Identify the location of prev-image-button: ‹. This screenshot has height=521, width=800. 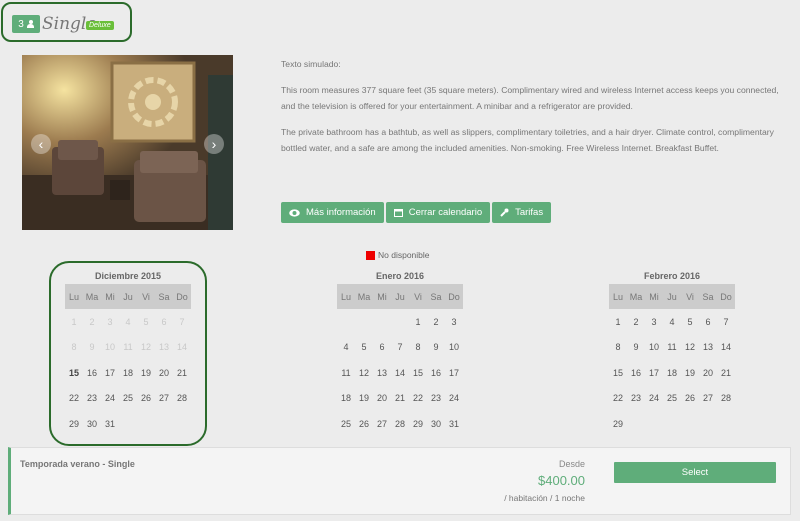
(41, 144).